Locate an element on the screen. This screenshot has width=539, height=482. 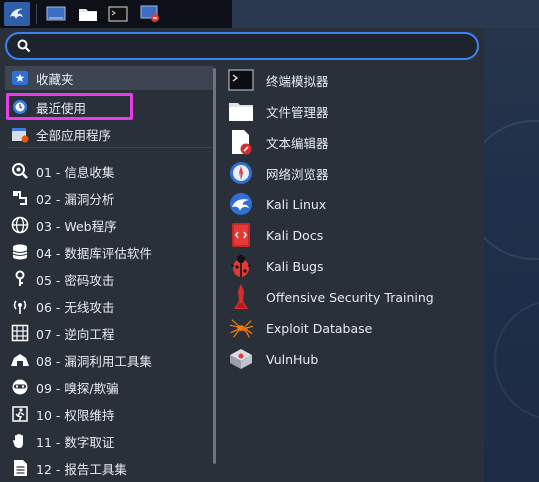
panel-empty-area is located at coordinates (385, 14).